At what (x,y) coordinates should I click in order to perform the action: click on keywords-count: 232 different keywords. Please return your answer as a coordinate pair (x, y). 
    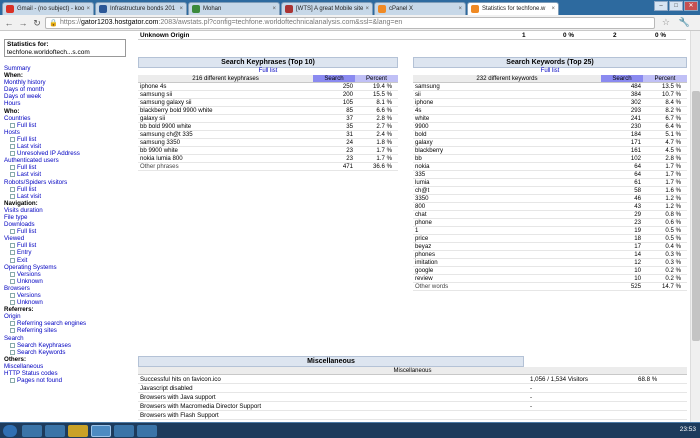
    Looking at the image, I should click on (507, 79).